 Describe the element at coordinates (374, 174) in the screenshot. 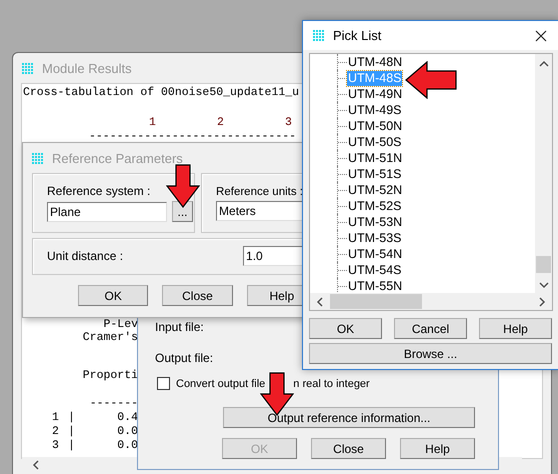

I see `tree-item: UTM-51S` at that location.